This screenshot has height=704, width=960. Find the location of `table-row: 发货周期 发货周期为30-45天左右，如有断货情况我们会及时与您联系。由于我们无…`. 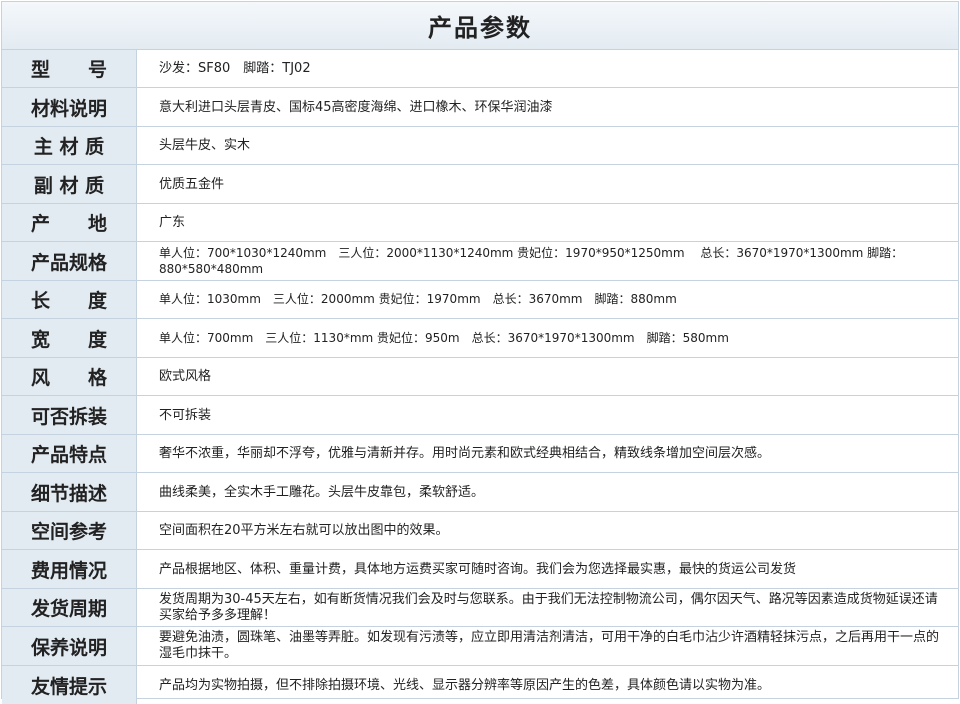

table-row: 发货周期 发货周期为30-45天左右，如有断货情况我们会及时与您联系。由于我们无… is located at coordinates (480, 608).